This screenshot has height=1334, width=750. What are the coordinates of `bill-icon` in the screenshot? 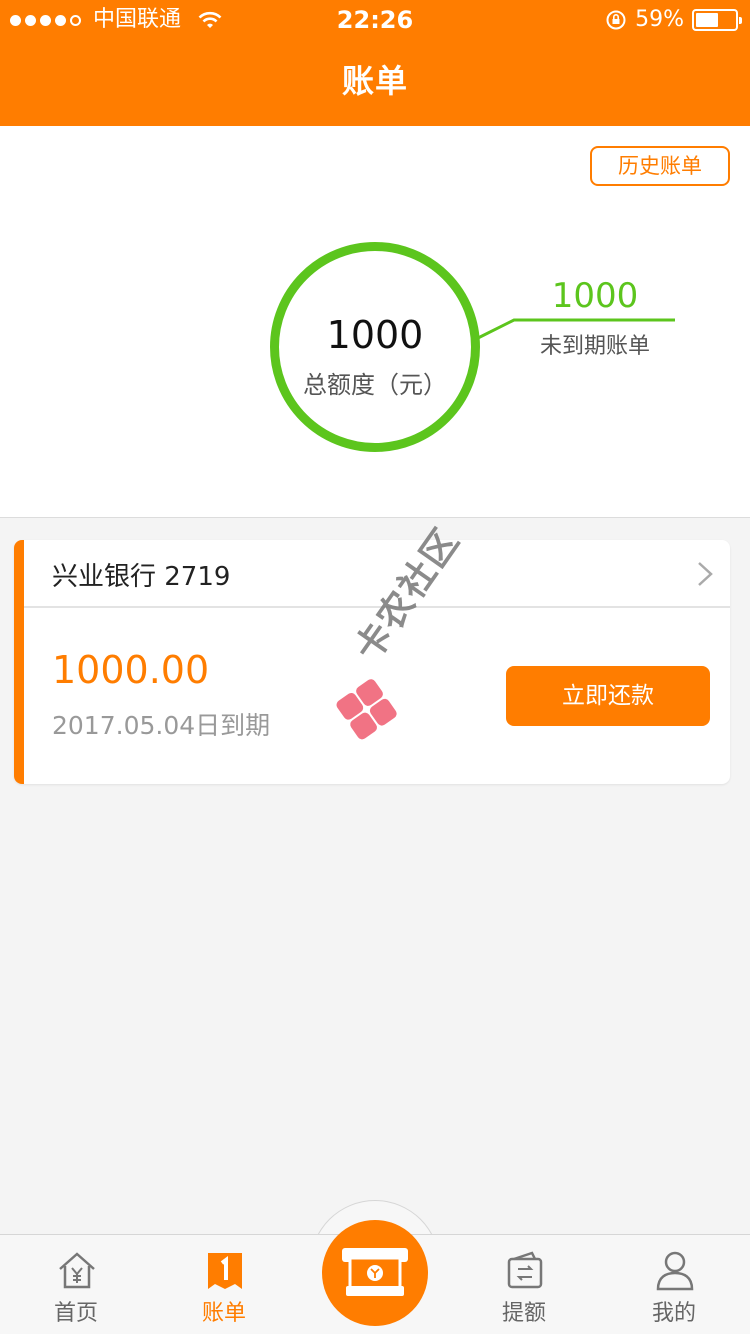 It's located at (225, 1271).